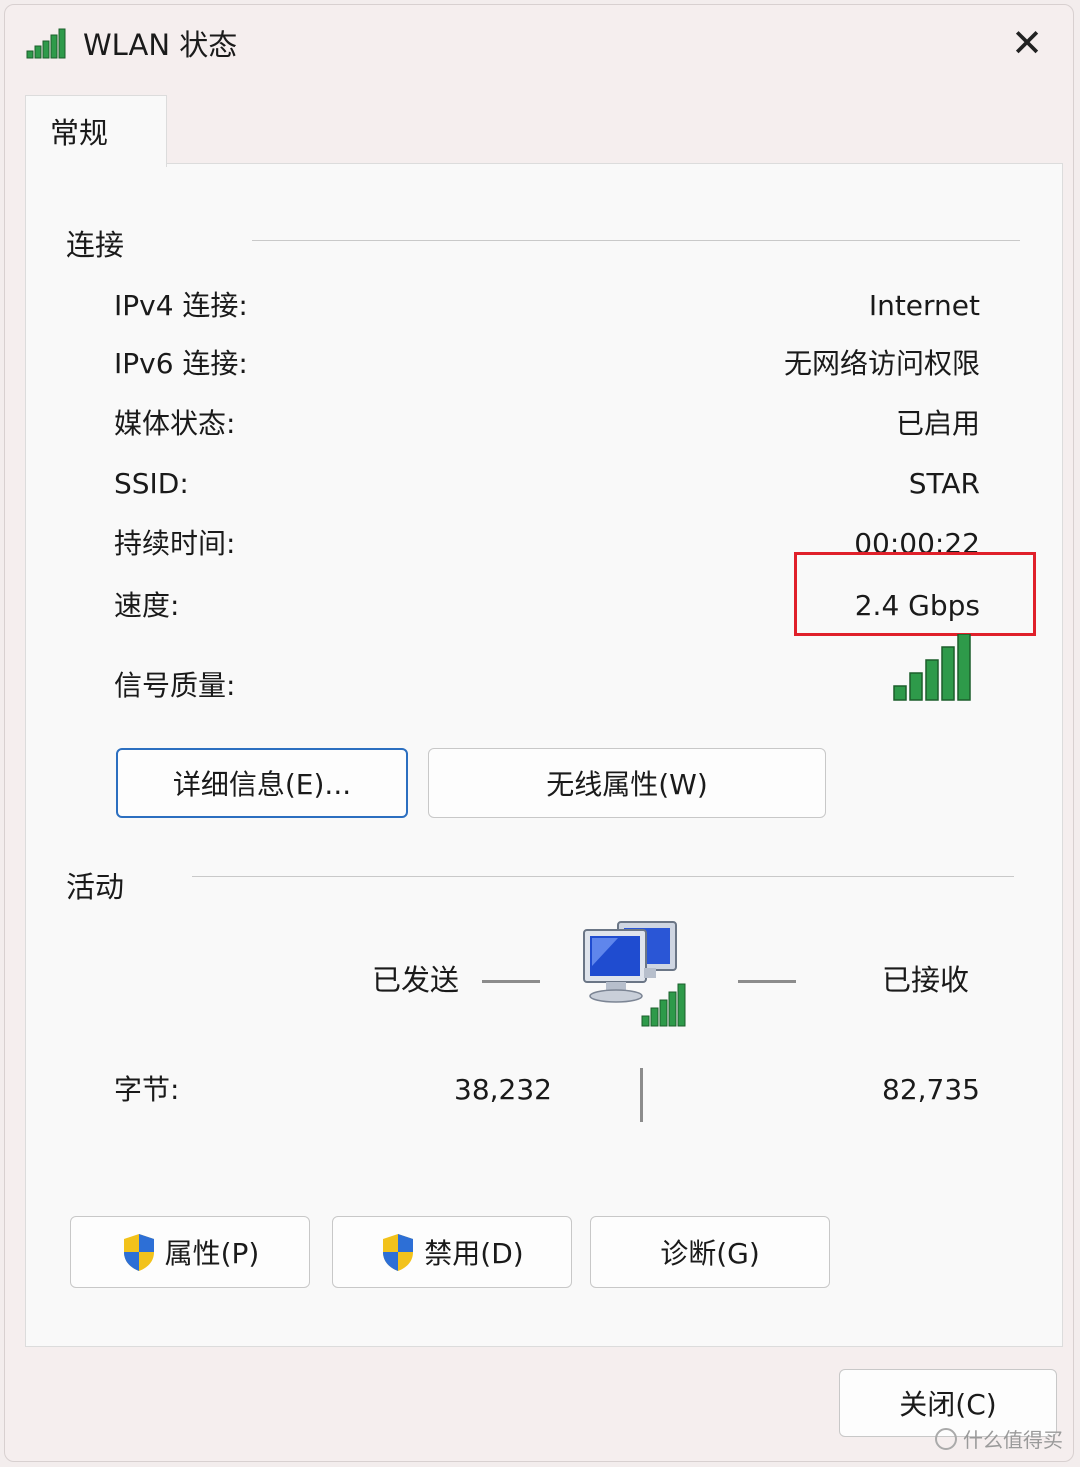 The width and height of the screenshot is (1080, 1467). I want to click on properties-button: 属性(P), so click(190, 1252).